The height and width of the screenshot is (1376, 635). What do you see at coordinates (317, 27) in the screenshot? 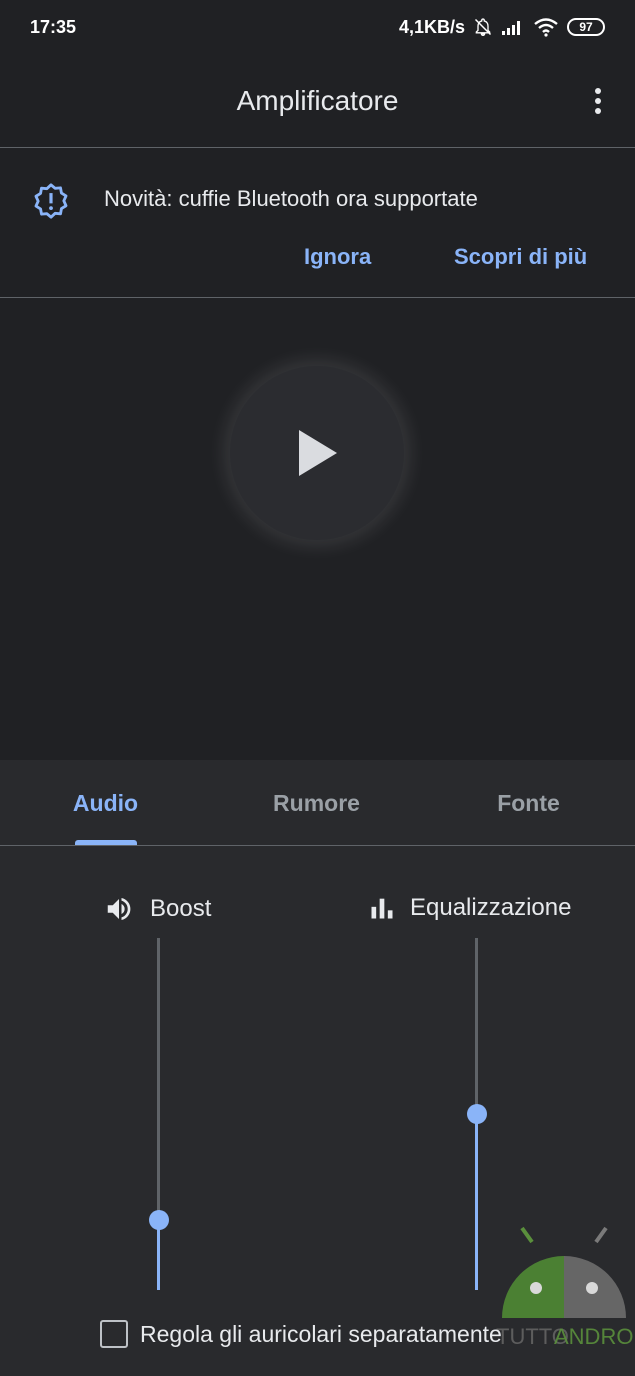
I see `status-bar: 17:35 4,1KB/s 97` at bounding box center [317, 27].